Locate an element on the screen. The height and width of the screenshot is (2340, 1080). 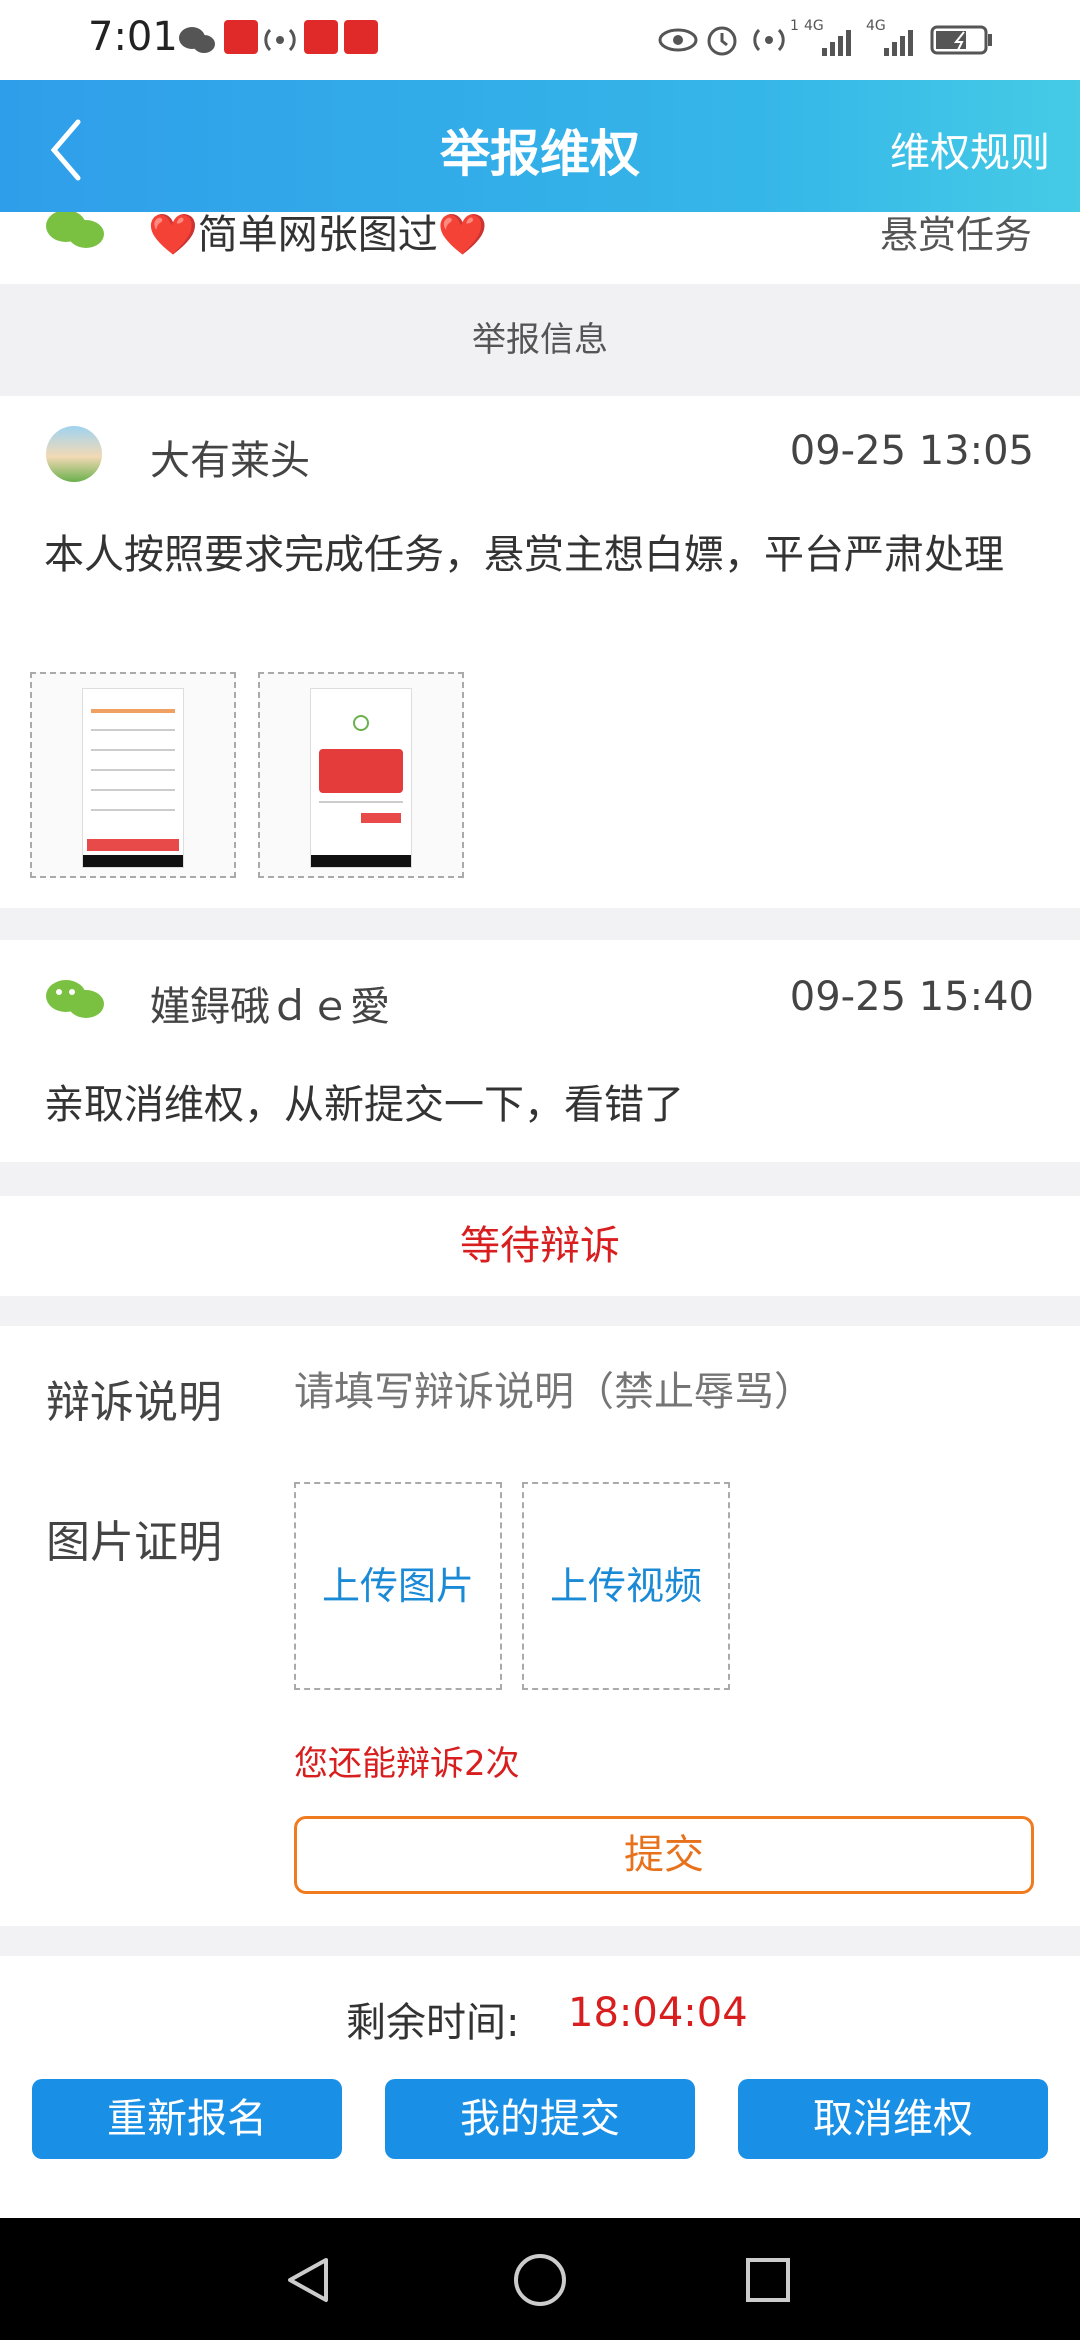
upload-video-button: 上传视频 is located at coordinates (626, 1586).